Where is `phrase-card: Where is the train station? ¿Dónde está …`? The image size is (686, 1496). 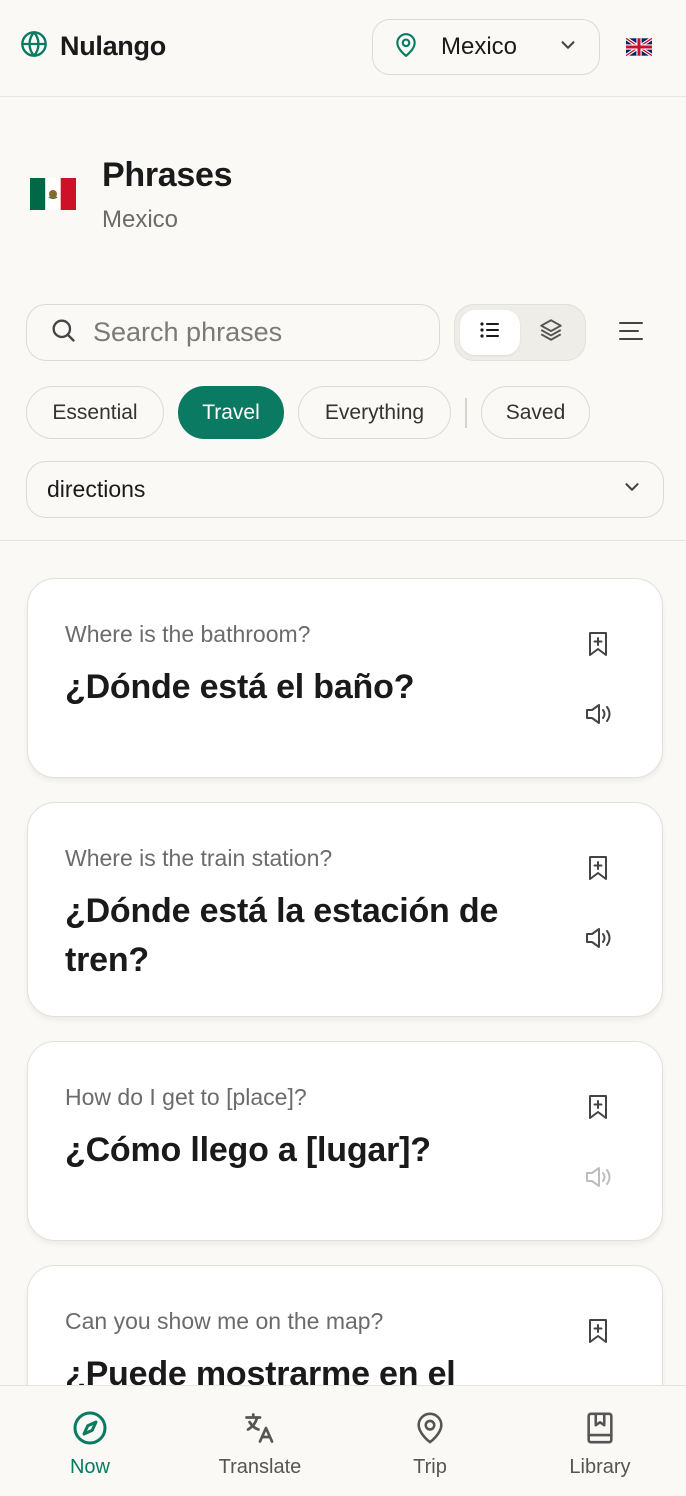
phrase-card: Where is the train station? ¿Dónde está … is located at coordinates (345, 909).